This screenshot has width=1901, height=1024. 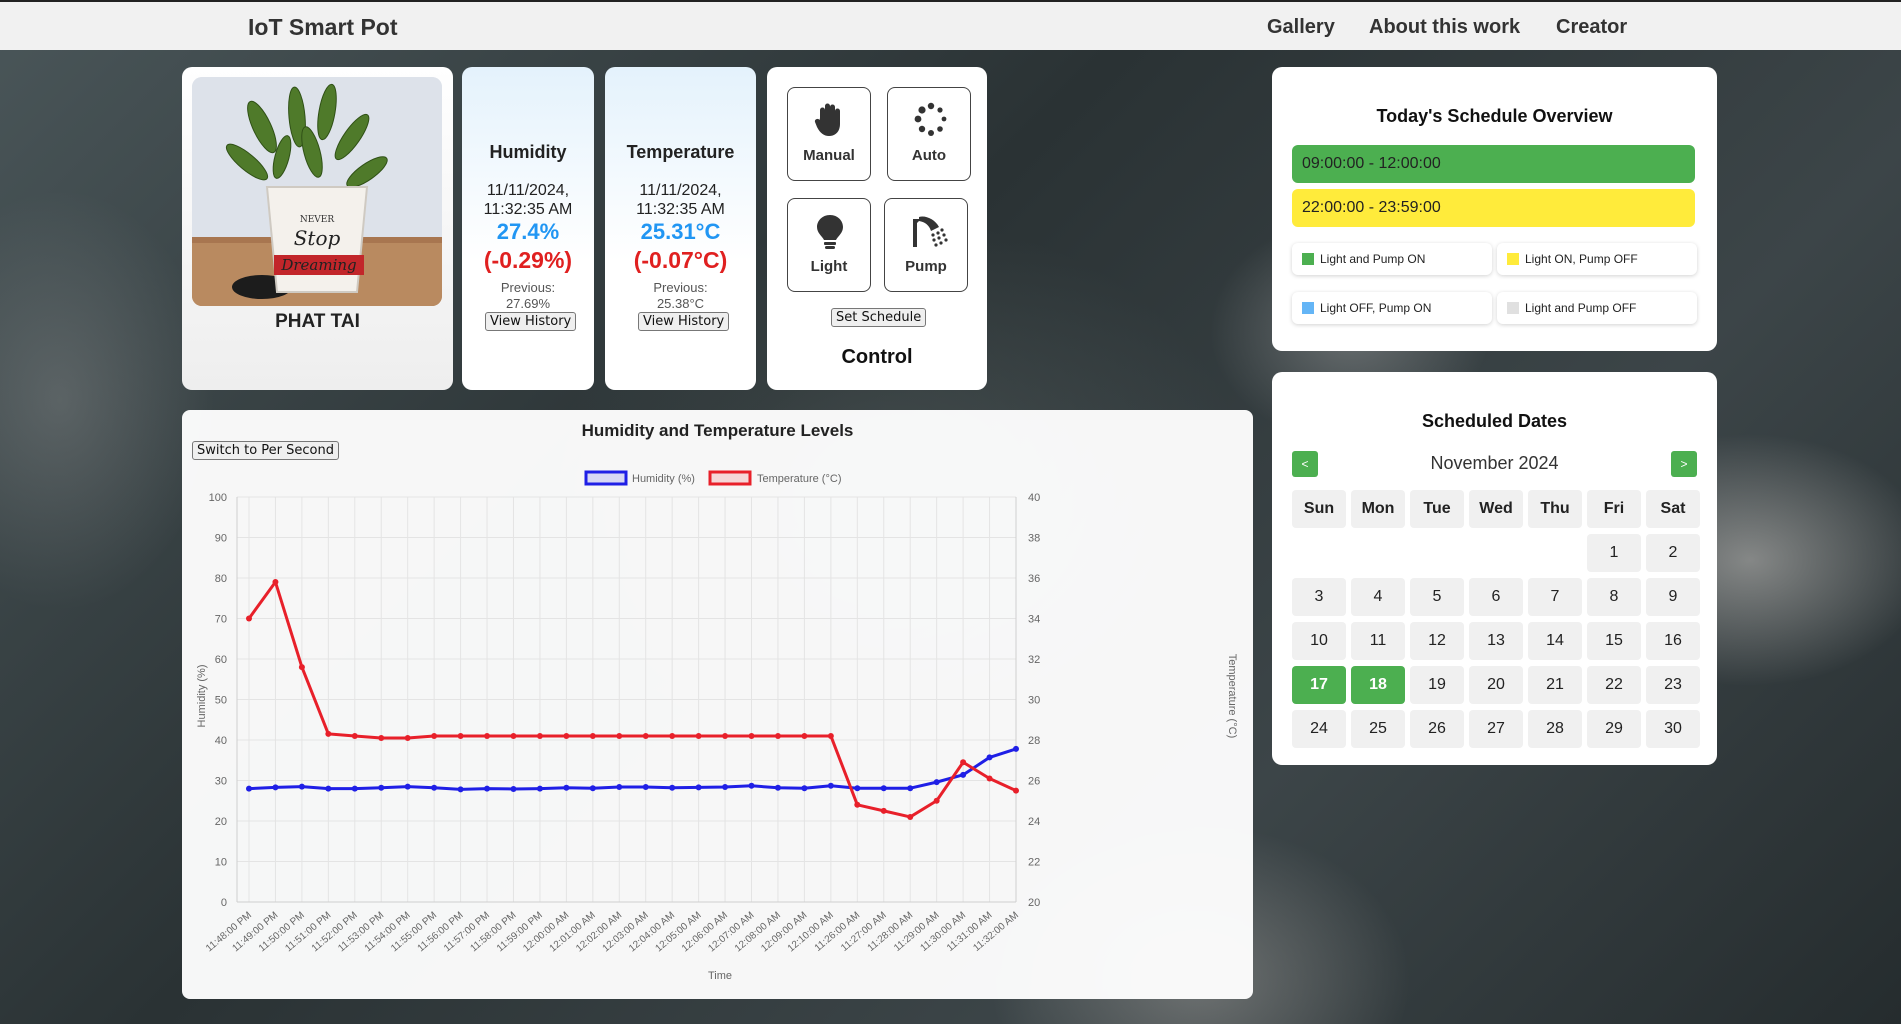 I want to click on humidity-previous-value: 27.69%, so click(x=528, y=303).